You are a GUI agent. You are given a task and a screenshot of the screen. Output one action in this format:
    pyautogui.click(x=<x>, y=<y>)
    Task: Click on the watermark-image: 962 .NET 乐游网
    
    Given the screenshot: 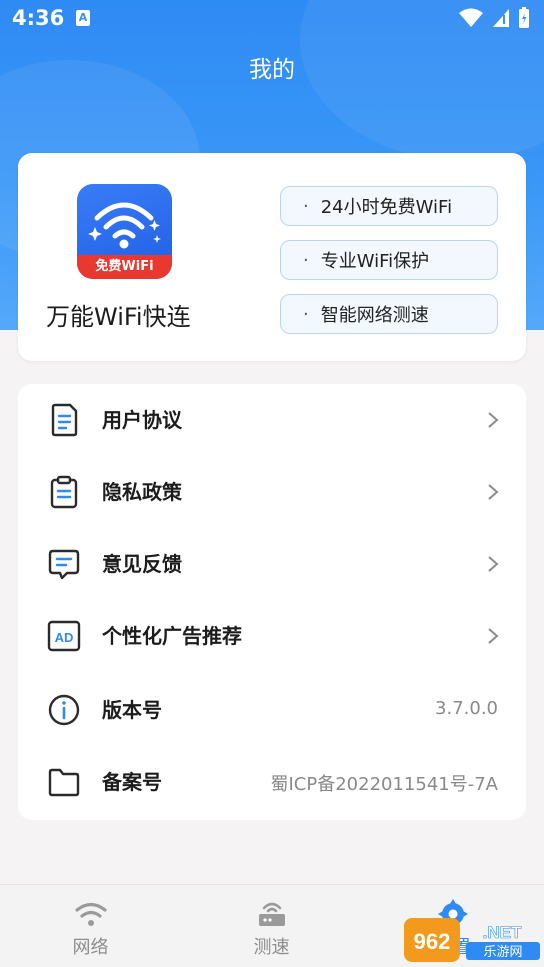 What is the action you would take?
    pyautogui.click(x=472, y=940)
    